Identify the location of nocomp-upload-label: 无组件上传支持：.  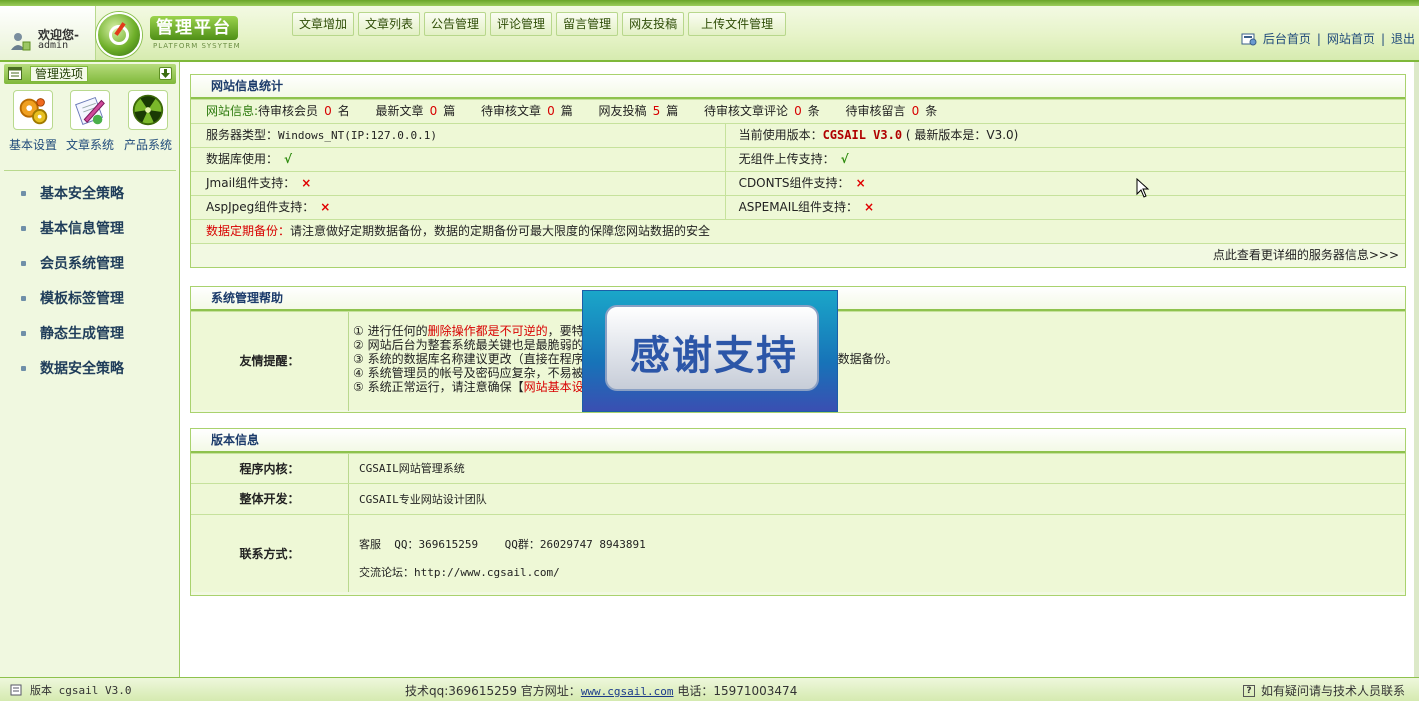
(786, 159).